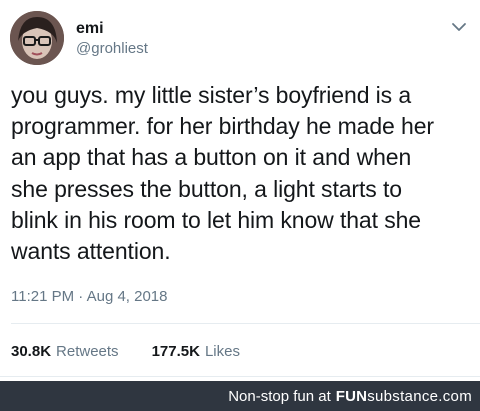 Image resolution: width=480 pixels, height=411 pixels. What do you see at coordinates (279, 396) in the screenshot?
I see `footer-tagline: Non-stop fun at` at bounding box center [279, 396].